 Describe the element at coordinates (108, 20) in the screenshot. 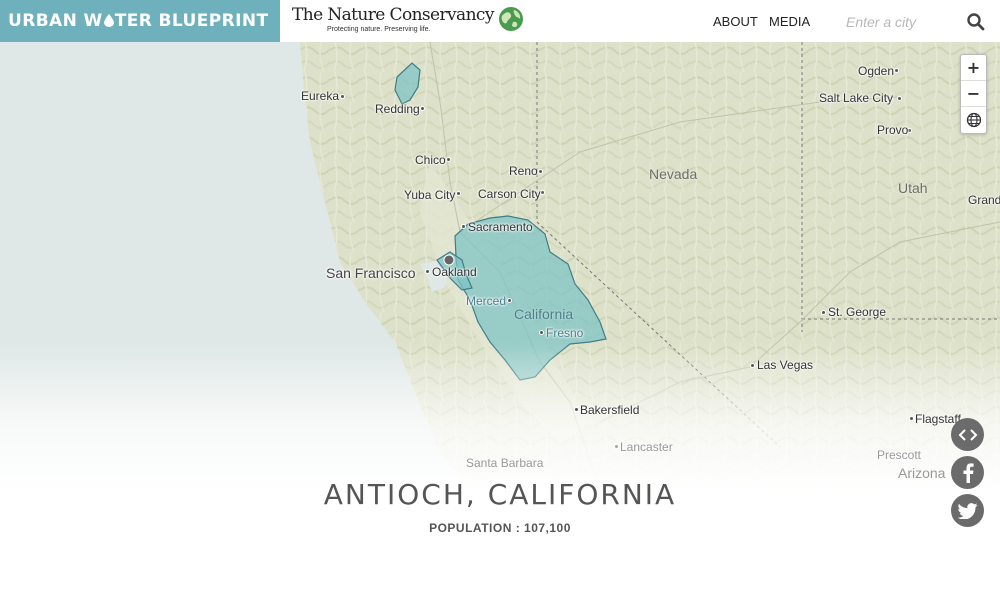

I see `water-drop-icon` at that location.